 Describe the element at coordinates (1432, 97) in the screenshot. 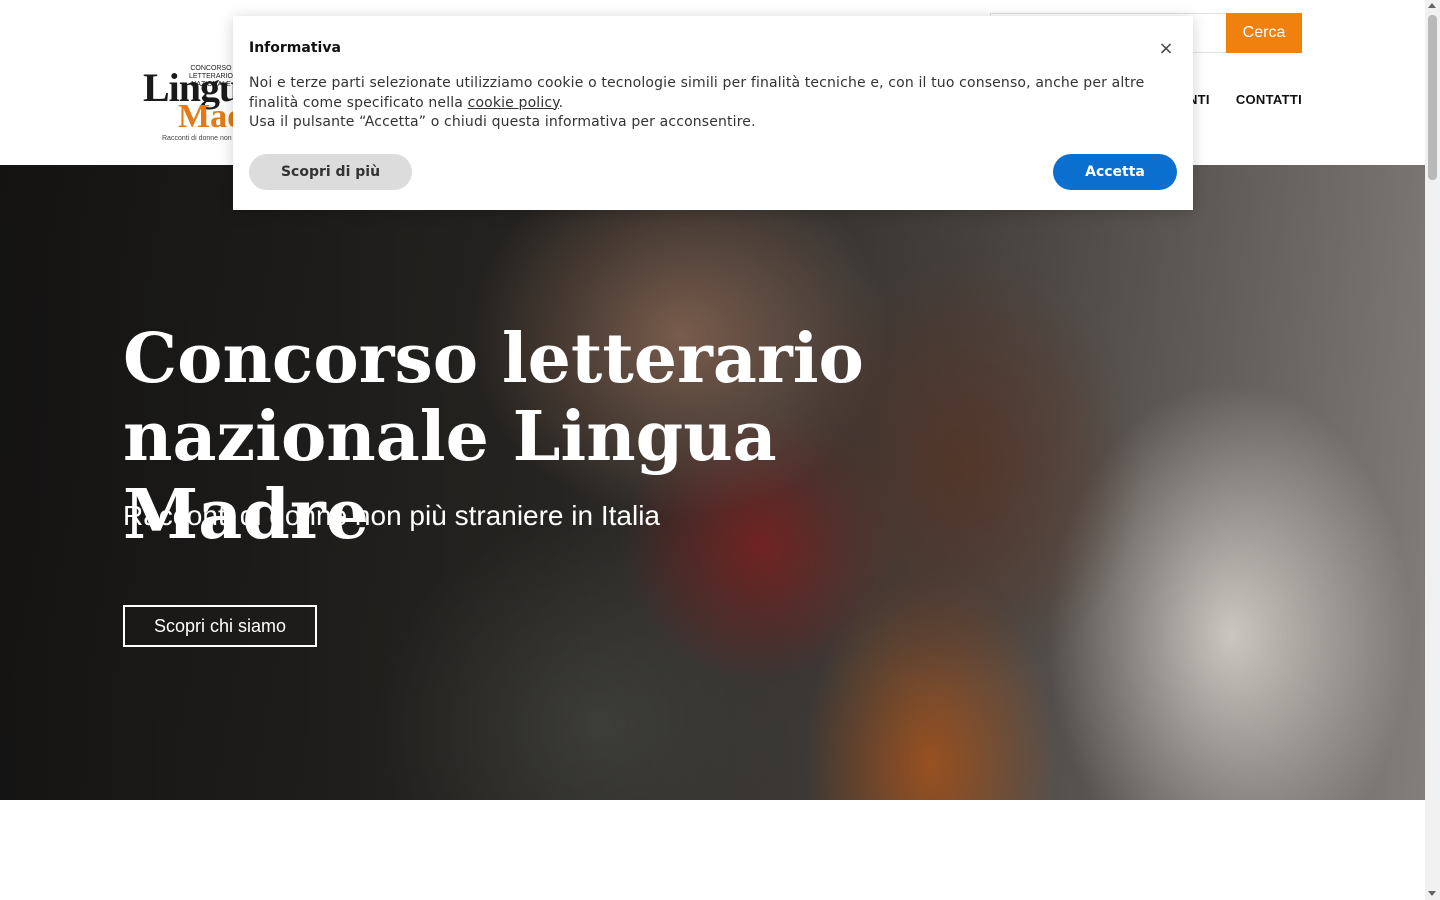

I see `scrollbar-thumb` at that location.